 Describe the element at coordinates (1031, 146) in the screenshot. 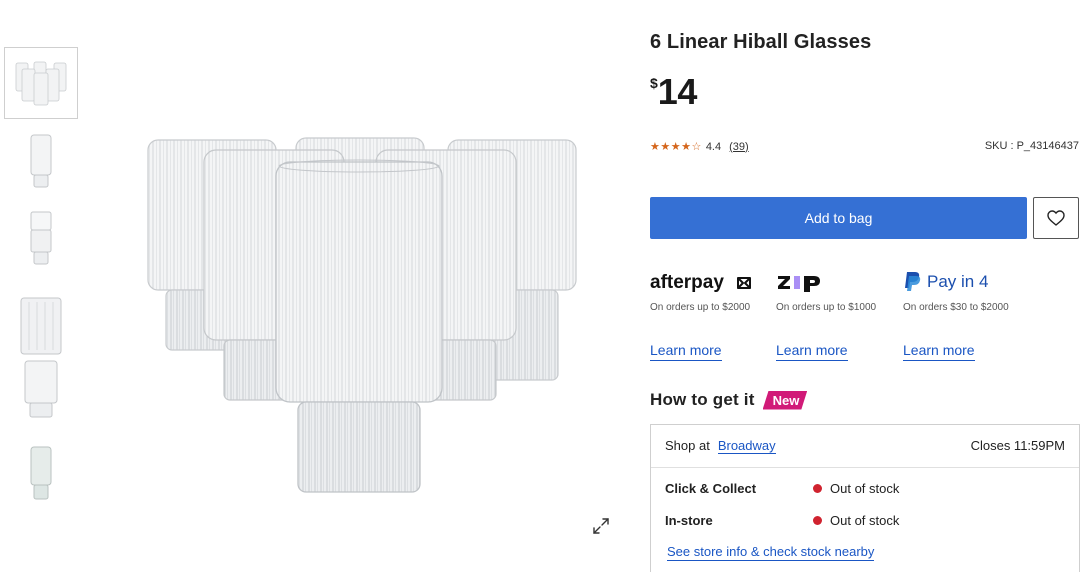

I see `product-sku: SKU : P_43146437` at that location.